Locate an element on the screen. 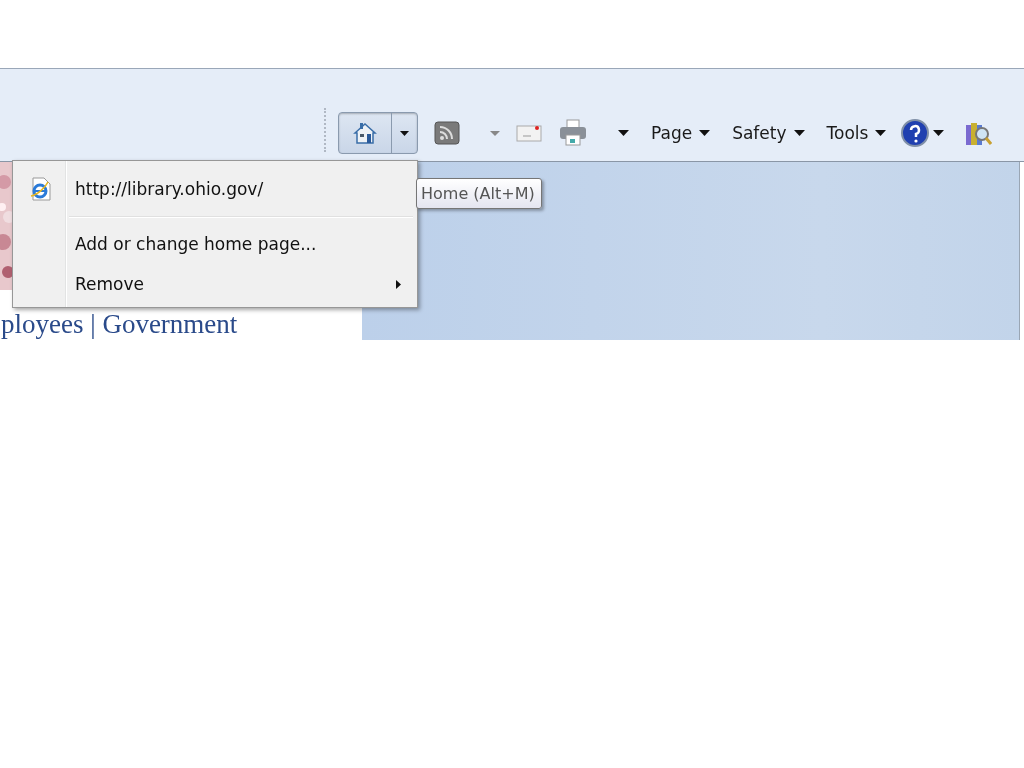 The image size is (1024, 768). envelope-icon is located at coordinates (529, 133).